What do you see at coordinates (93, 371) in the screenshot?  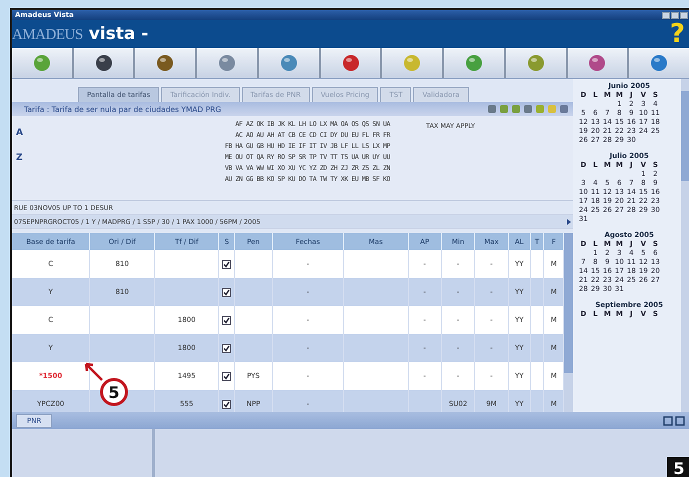 I see `callout-arrow` at bounding box center [93, 371].